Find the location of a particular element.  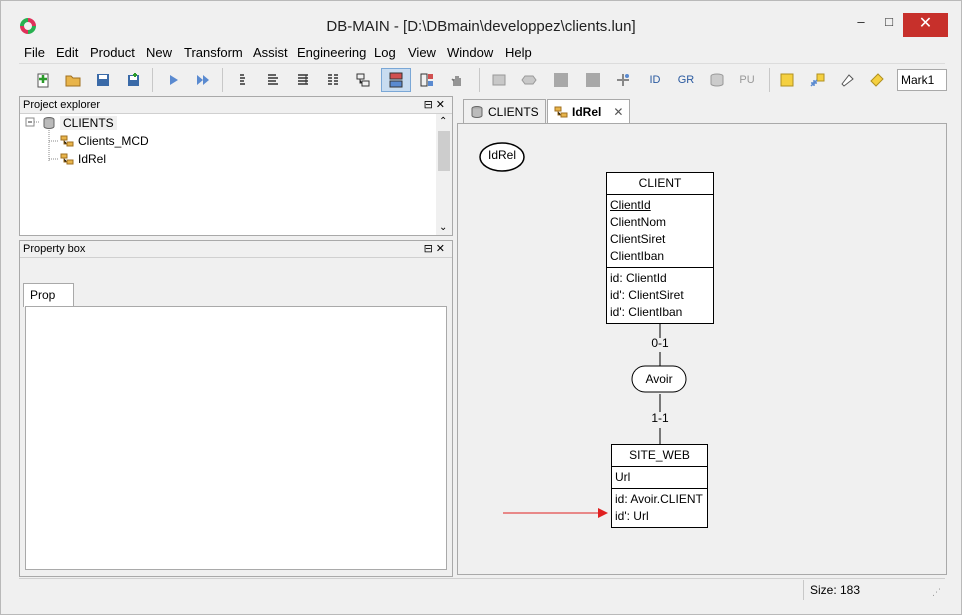

scroll-thumb is located at coordinates (444, 151).